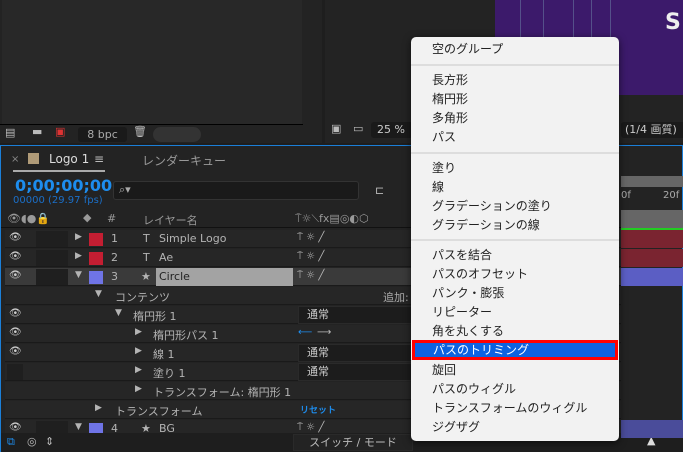  What do you see at coordinates (60, 131) in the screenshot?
I see `new-composition-icon: ▣` at bounding box center [60, 131].